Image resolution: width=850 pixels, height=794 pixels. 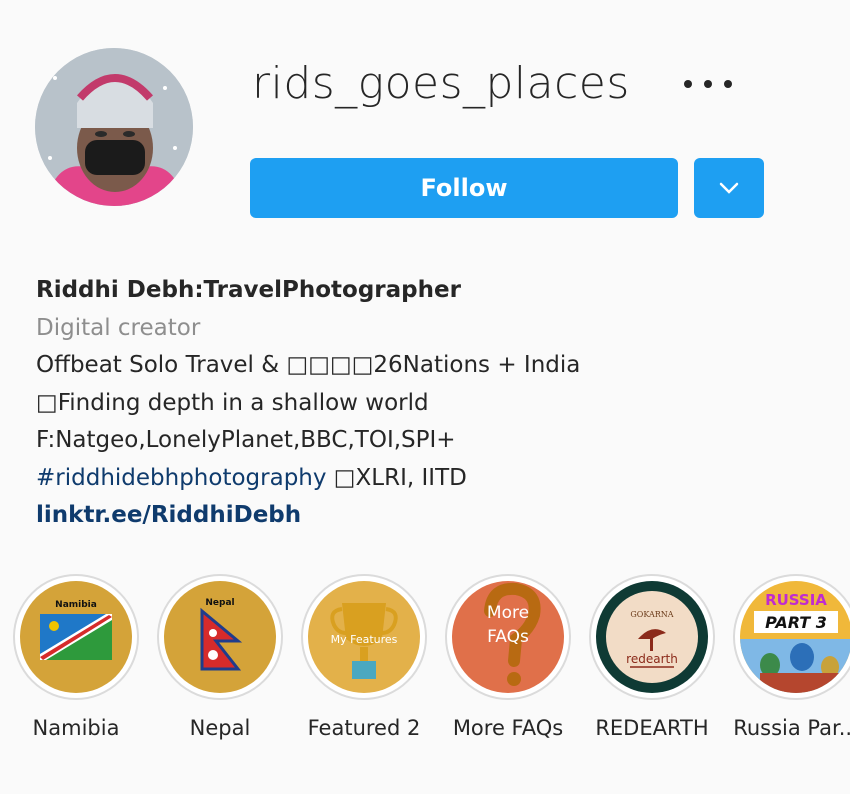 What do you see at coordinates (795, 666) in the screenshot?
I see `cathedral-domes-icon` at bounding box center [795, 666].